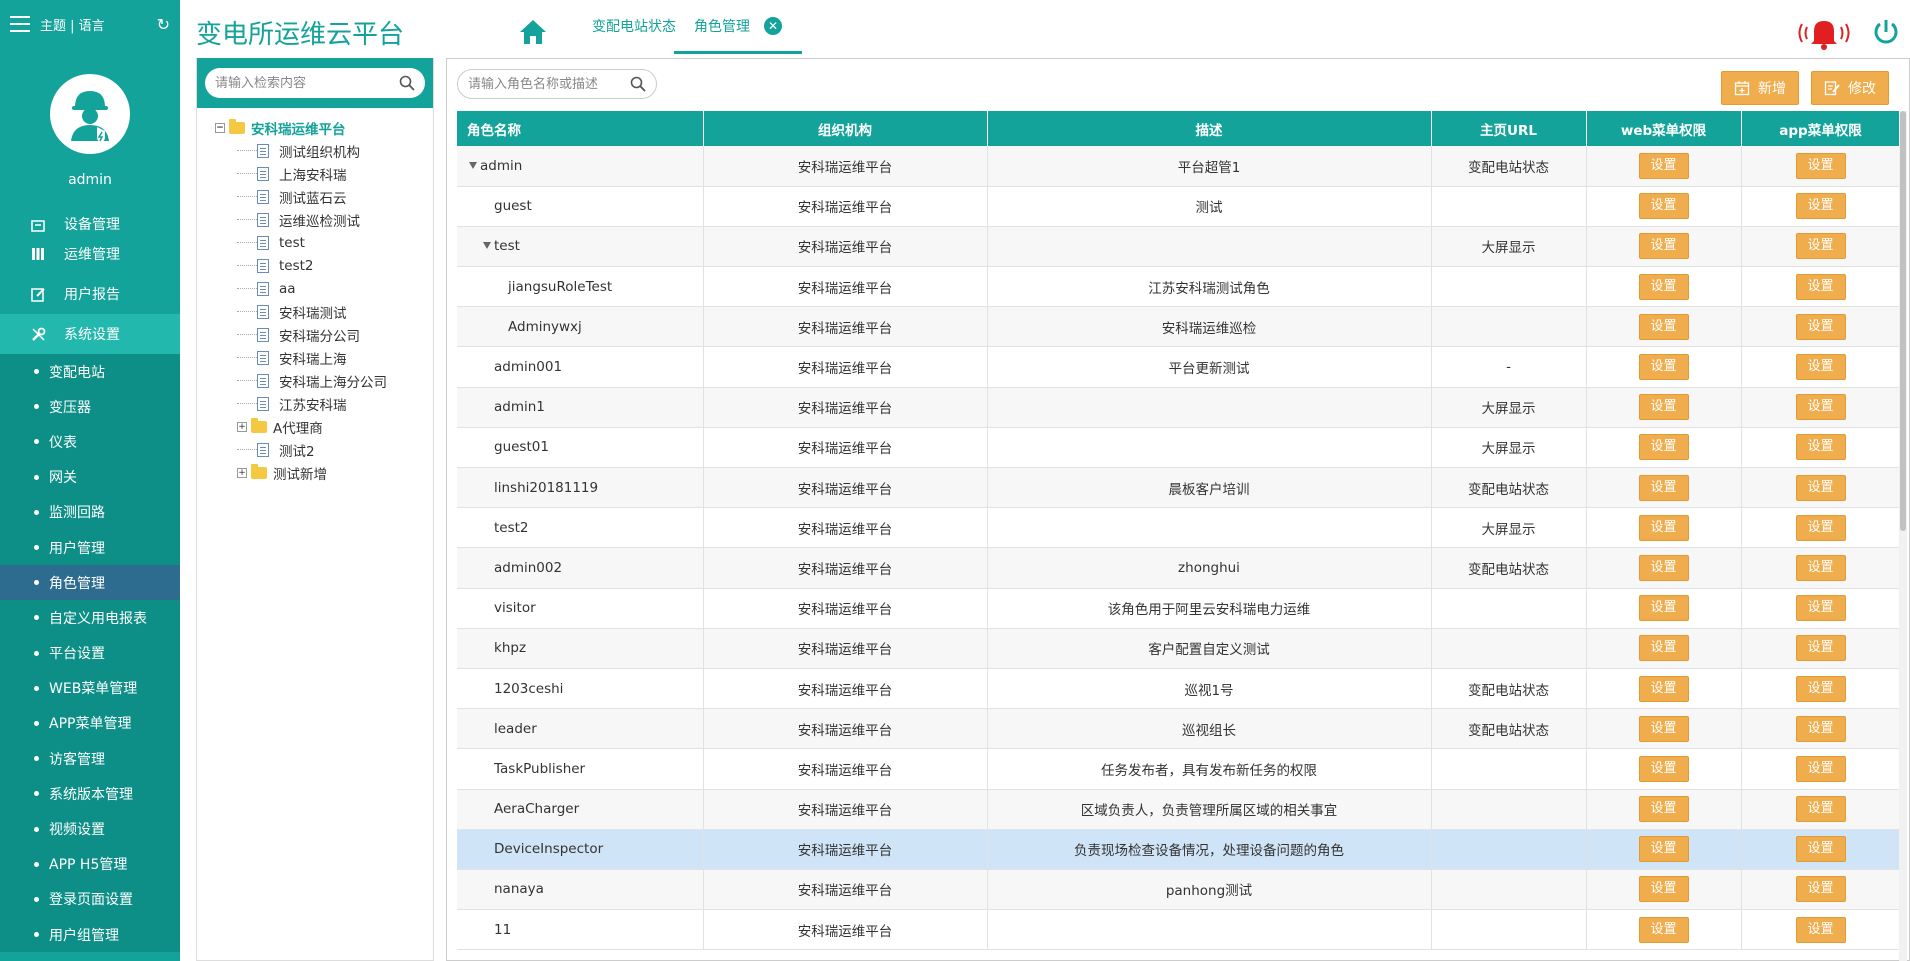  Describe the element at coordinates (1178, 890) in the screenshot. I see `table-row: nanaya 安科瑞运维平台 panhong测试 设置 设置` at that location.